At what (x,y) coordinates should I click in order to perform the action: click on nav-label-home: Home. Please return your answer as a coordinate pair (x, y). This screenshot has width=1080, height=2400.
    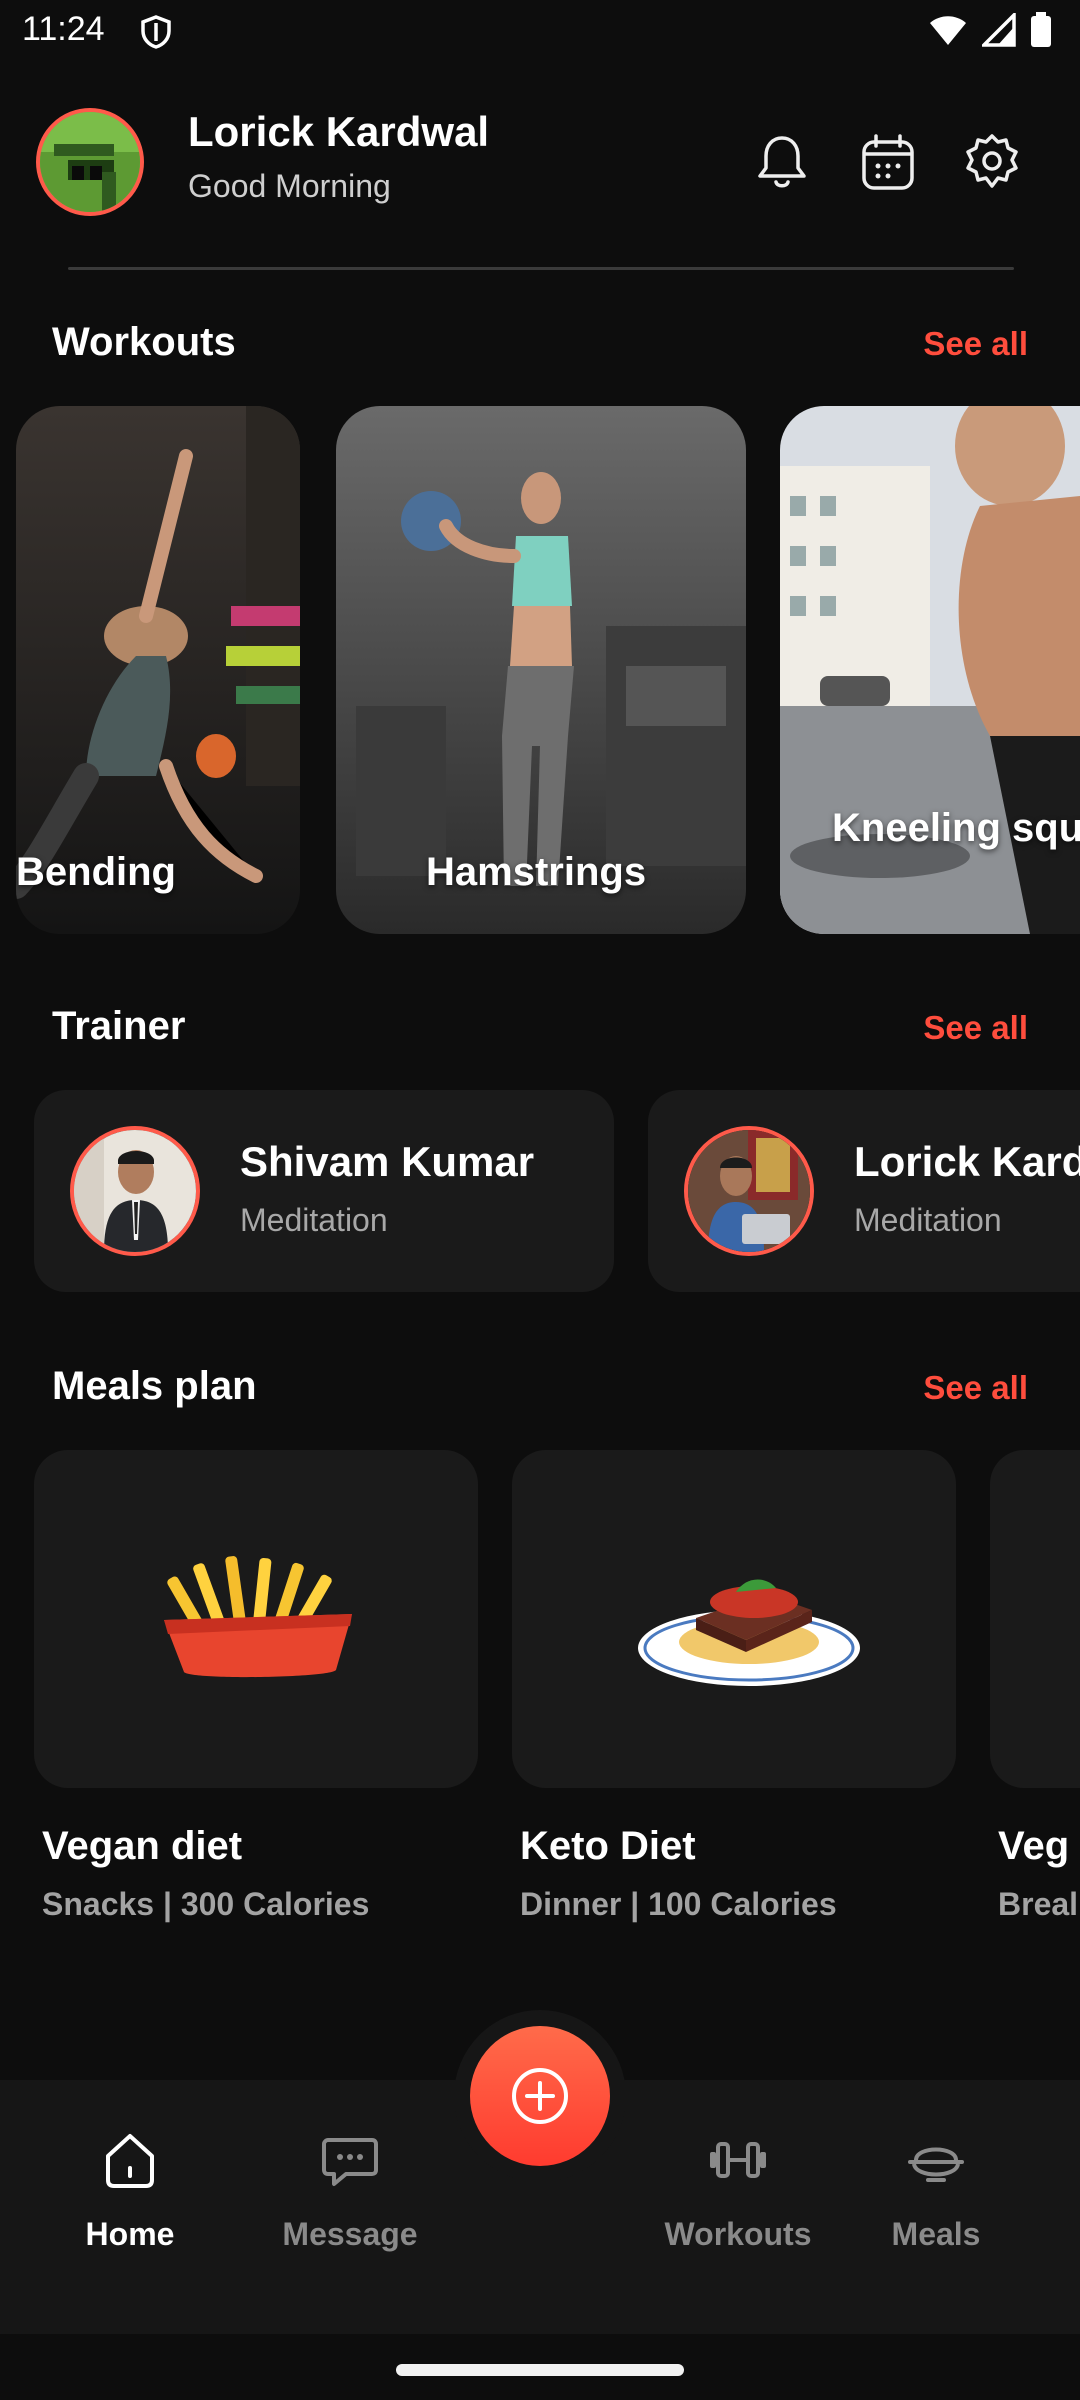
    Looking at the image, I should click on (130, 2234).